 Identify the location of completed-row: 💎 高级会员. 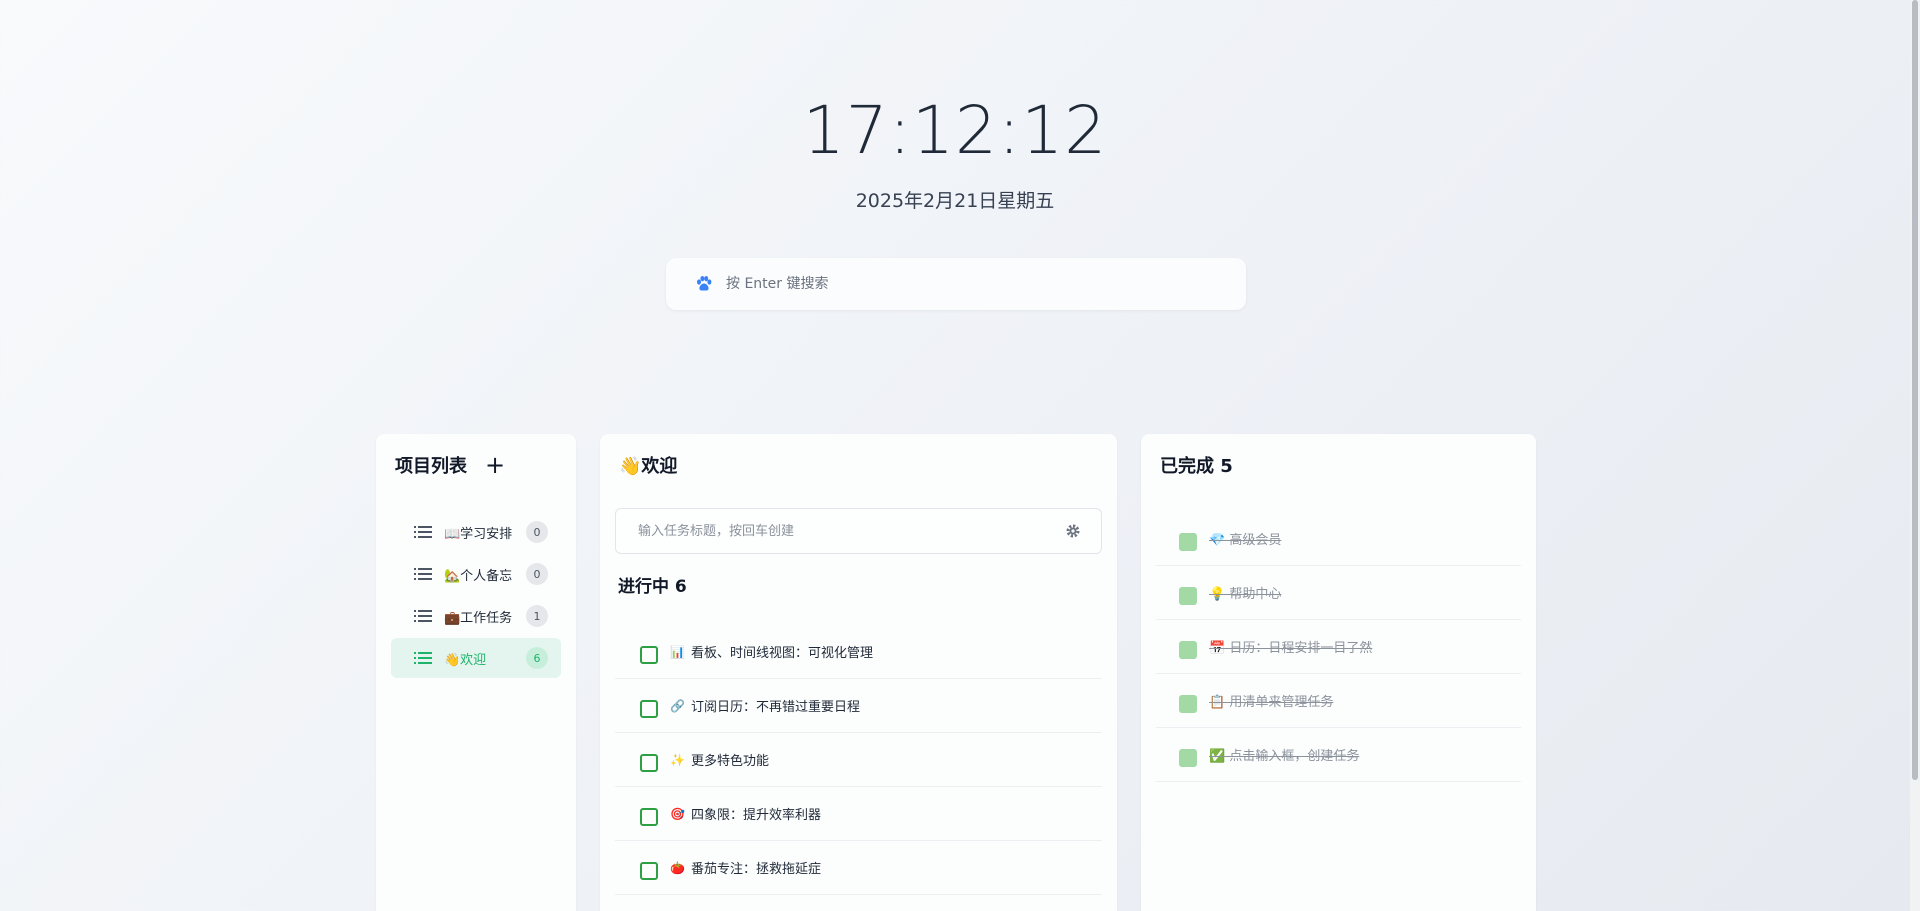
(1338, 539).